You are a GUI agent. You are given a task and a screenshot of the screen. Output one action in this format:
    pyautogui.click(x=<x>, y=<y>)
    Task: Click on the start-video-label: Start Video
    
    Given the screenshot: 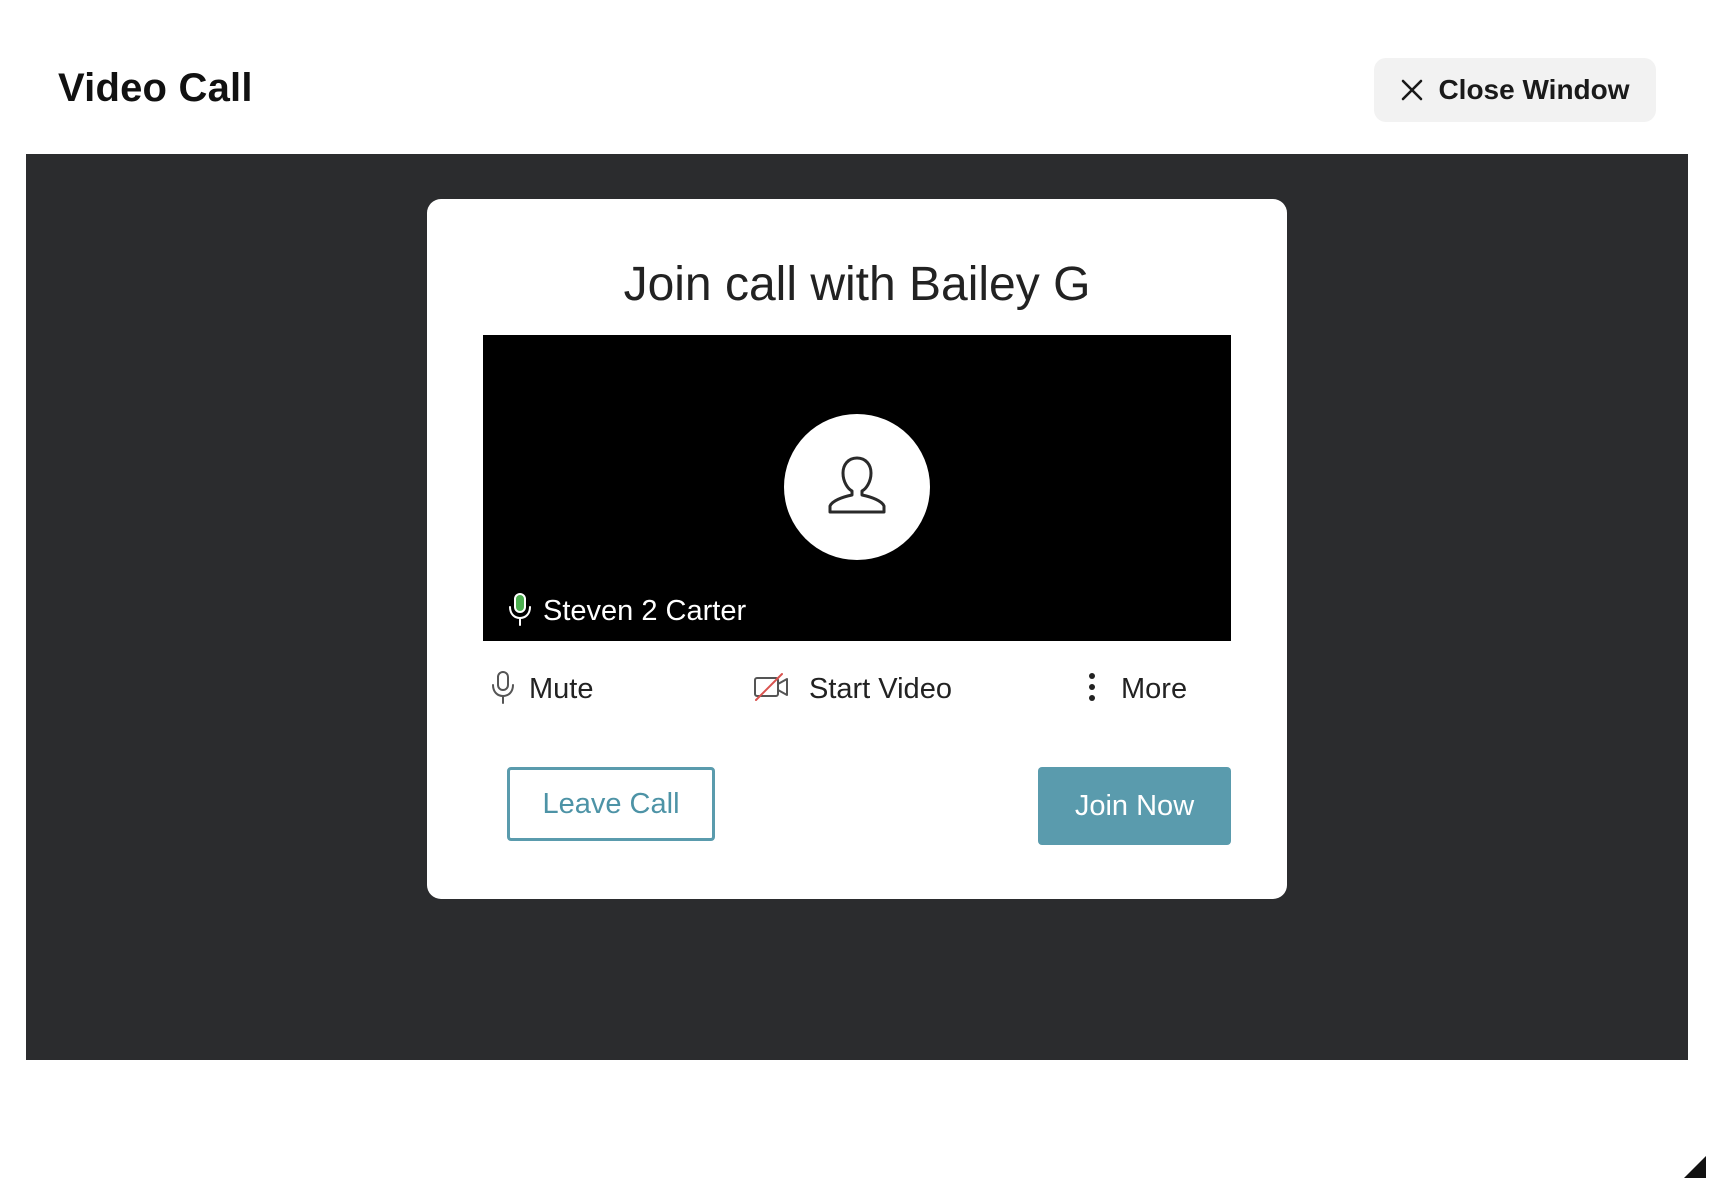 What is the action you would take?
    pyautogui.click(x=880, y=688)
    